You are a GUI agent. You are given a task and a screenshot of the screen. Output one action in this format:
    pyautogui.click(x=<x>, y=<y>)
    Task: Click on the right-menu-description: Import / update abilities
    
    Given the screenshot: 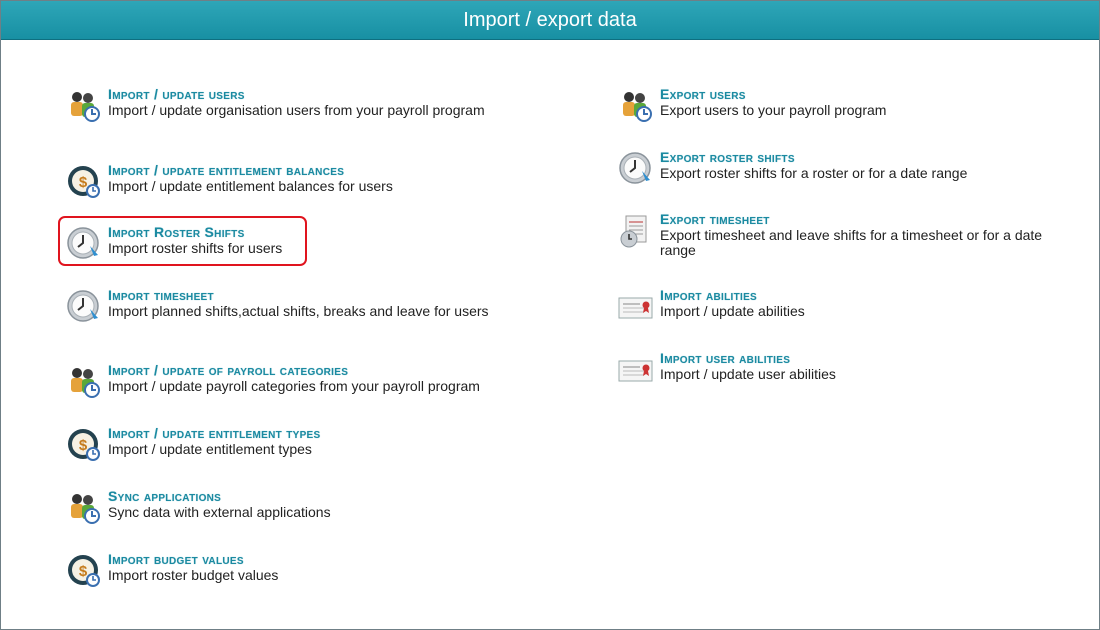 What is the action you would take?
    pyautogui.click(x=732, y=311)
    